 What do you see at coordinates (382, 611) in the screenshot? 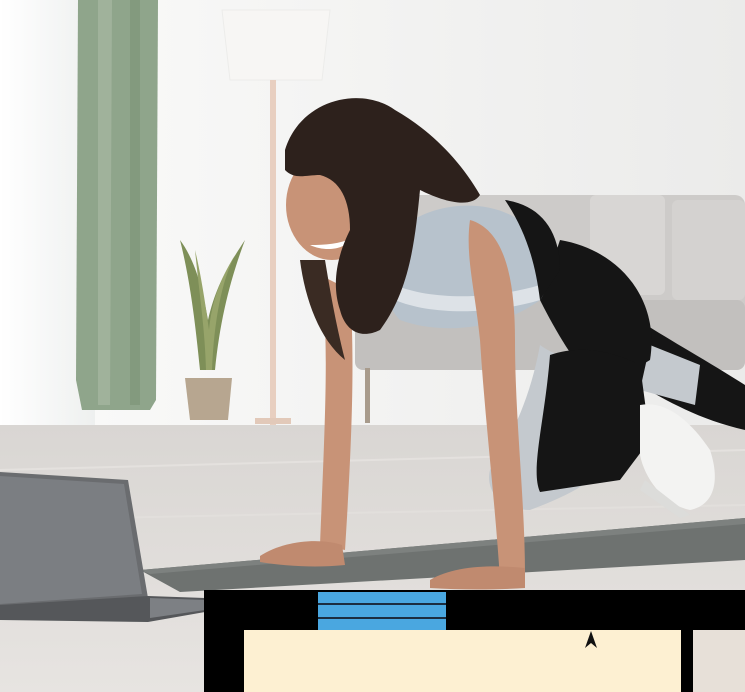
I see `highlighted-tab` at bounding box center [382, 611].